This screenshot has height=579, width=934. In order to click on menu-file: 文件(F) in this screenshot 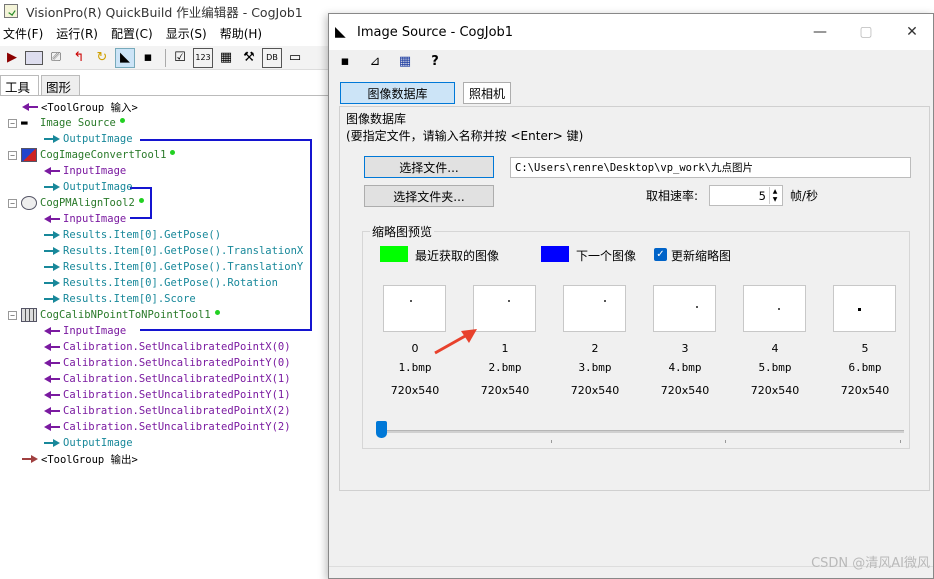, I will do `click(23, 34)`.